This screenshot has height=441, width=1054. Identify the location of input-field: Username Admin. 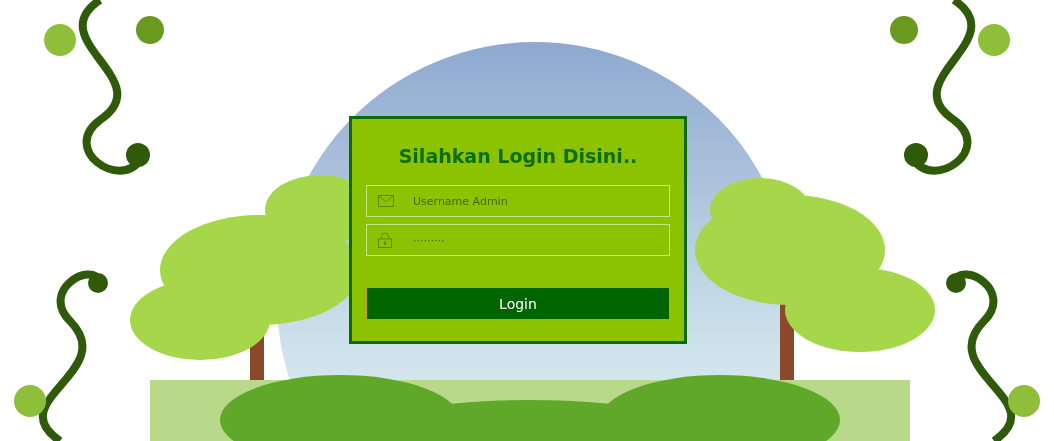
(518, 201).